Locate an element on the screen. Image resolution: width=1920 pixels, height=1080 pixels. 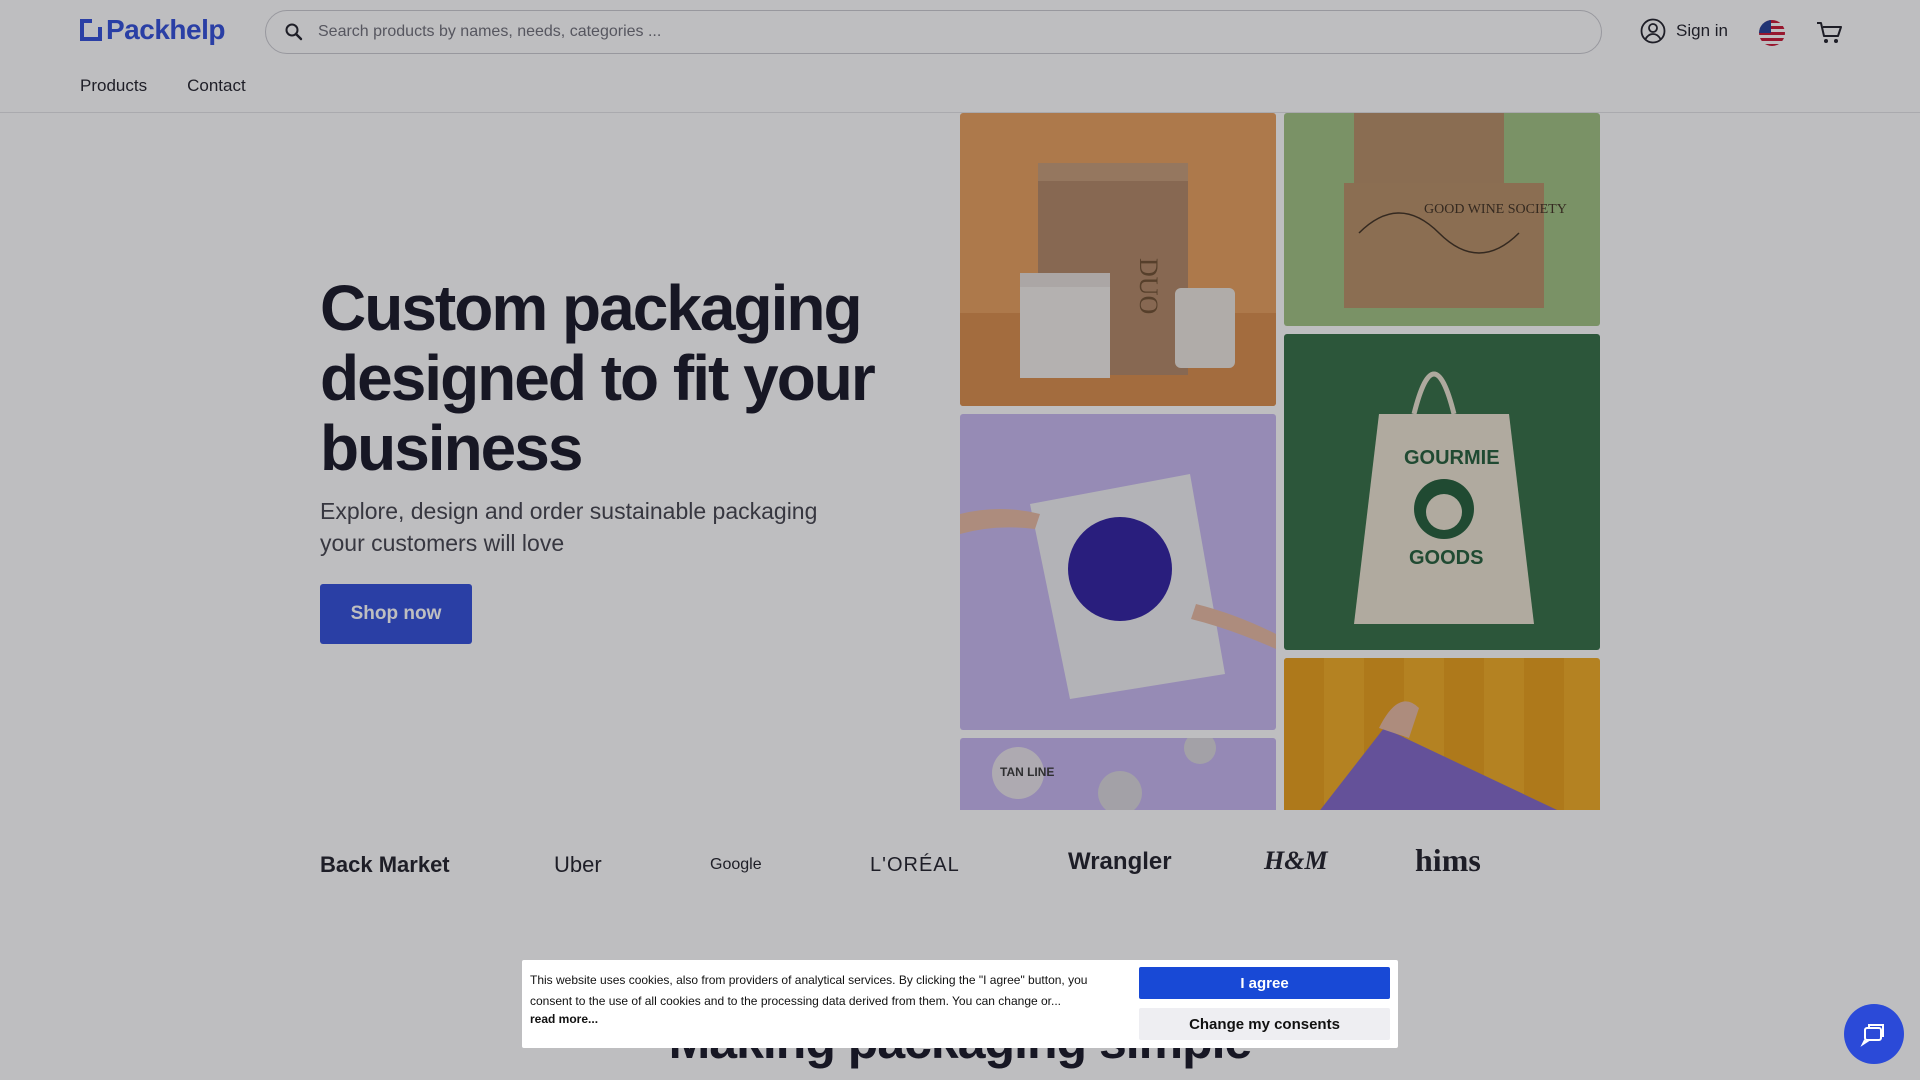
agree-button: I agree is located at coordinates (1264, 983).